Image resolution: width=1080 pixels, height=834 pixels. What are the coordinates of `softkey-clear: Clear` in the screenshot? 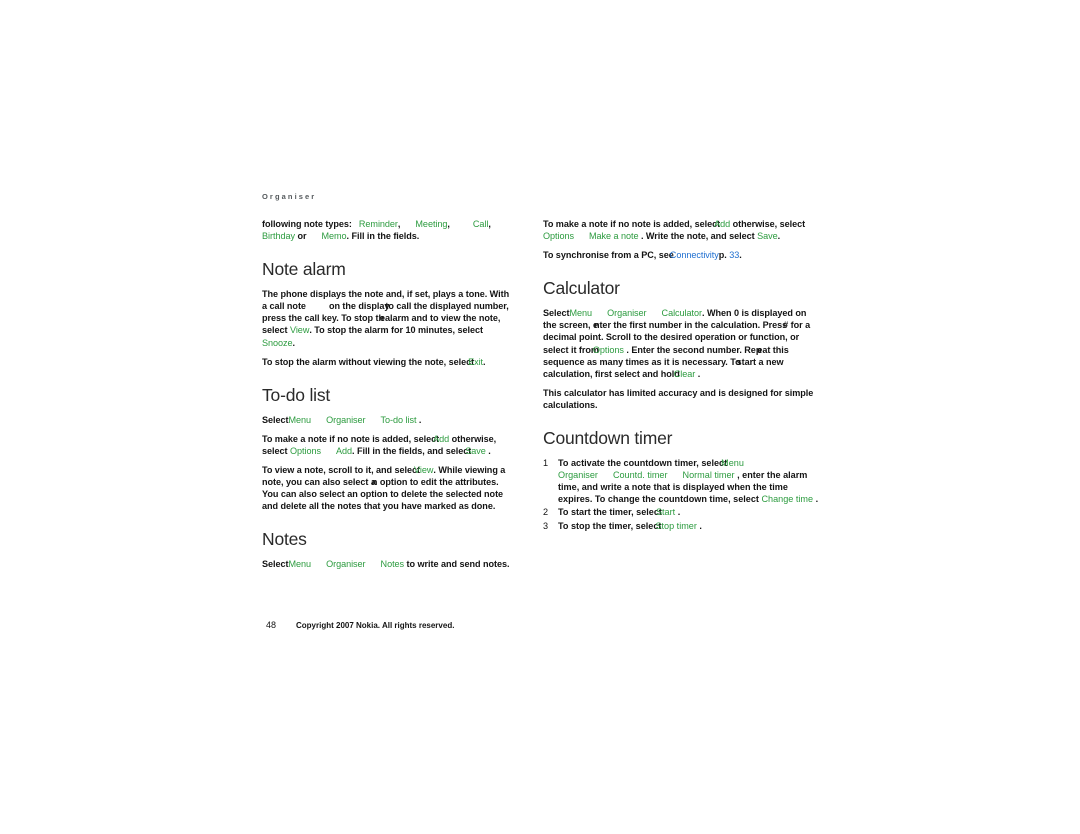 It's located at (684, 373).